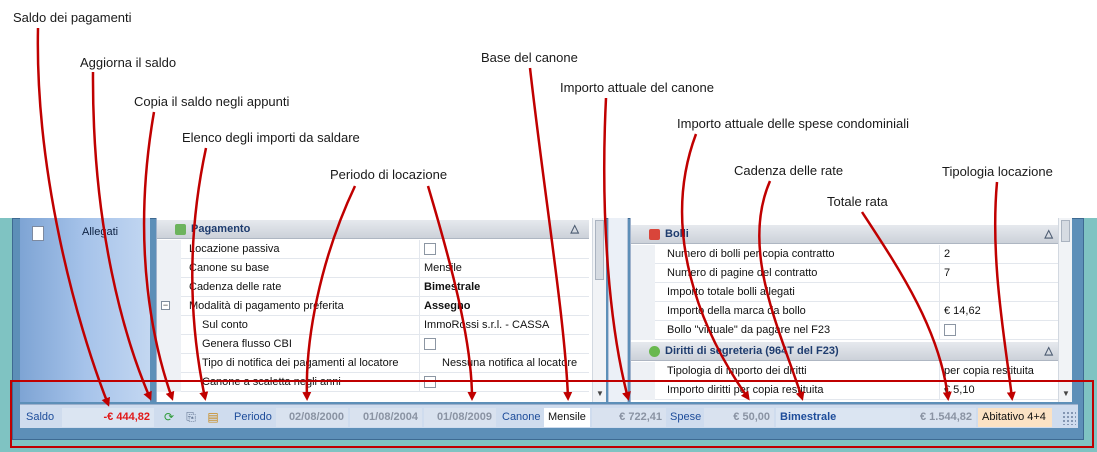 This screenshot has width=1097, height=452. Describe the element at coordinates (847, 292) in the screenshot. I see `property-row: Importo totale bolli allegati` at that location.